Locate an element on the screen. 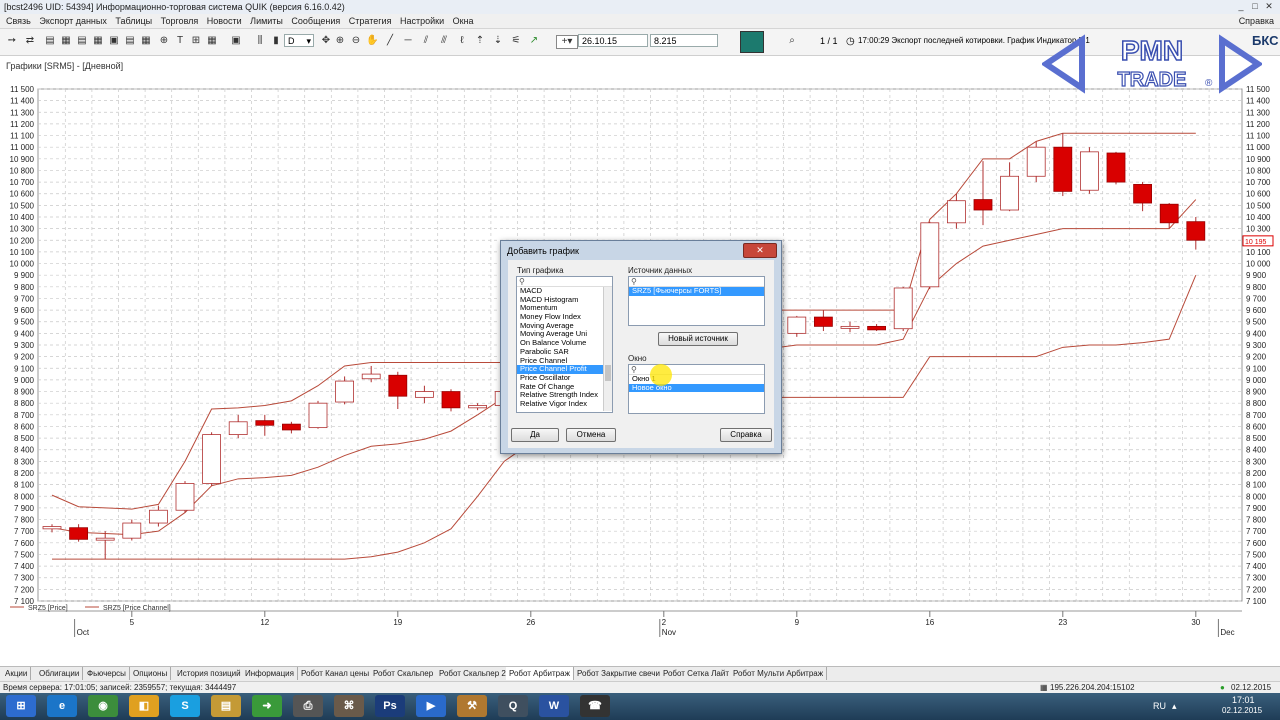 The height and width of the screenshot is (720, 1280). tab-item: Робот Арбитраж is located at coordinates (540, 673).